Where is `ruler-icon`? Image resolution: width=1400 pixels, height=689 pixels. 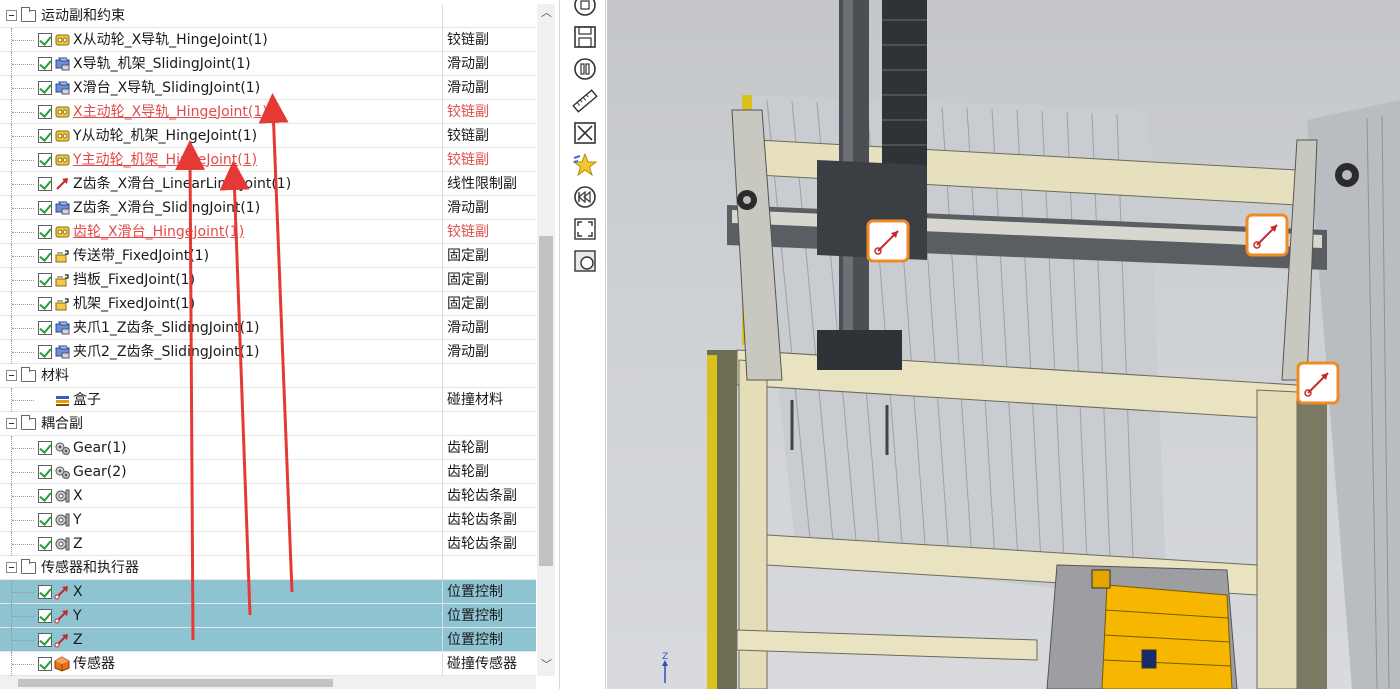 ruler-icon is located at coordinates (585, 101).